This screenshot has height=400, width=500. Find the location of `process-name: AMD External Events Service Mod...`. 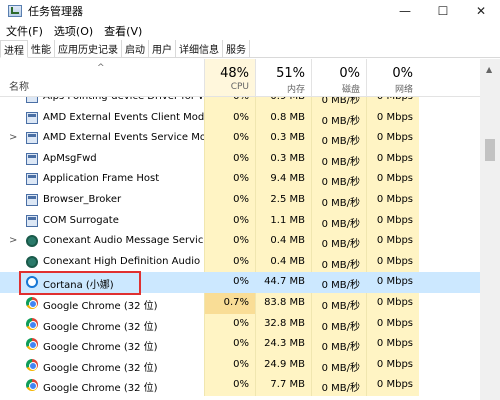

process-name: AMD External Events Service Mod... is located at coordinates (132, 138).